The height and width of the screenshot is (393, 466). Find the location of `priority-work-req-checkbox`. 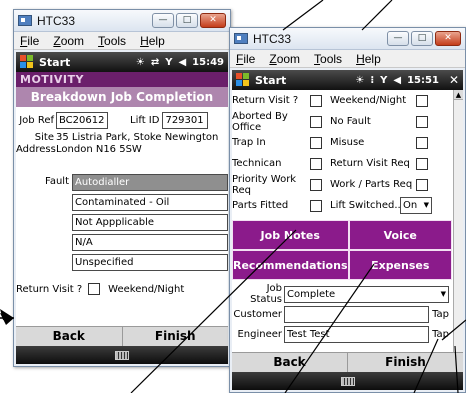

priority-work-req-checkbox is located at coordinates (316, 184).